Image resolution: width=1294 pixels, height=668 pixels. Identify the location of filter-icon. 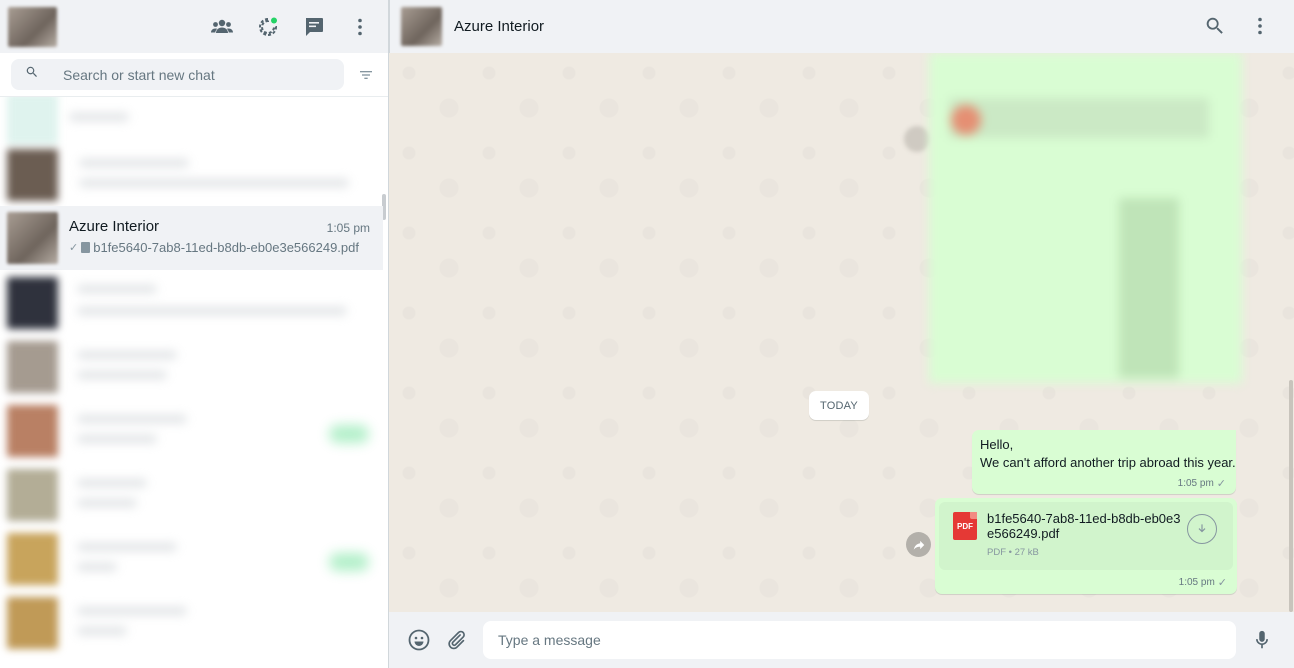
(366, 75).